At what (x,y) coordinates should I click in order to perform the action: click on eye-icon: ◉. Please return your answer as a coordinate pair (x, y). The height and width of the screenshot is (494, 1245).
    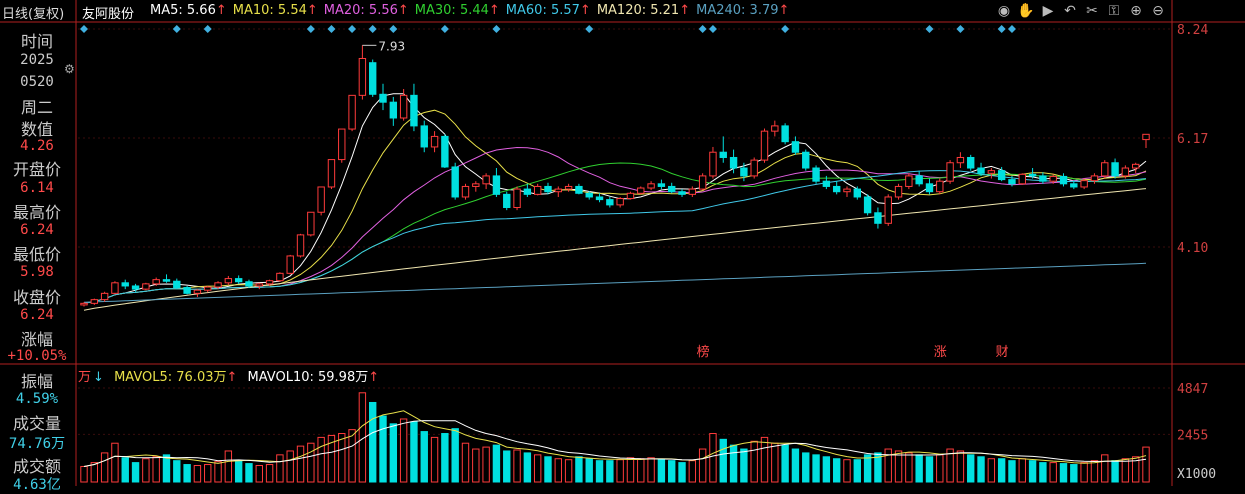
    Looking at the image, I should click on (1004, 11).